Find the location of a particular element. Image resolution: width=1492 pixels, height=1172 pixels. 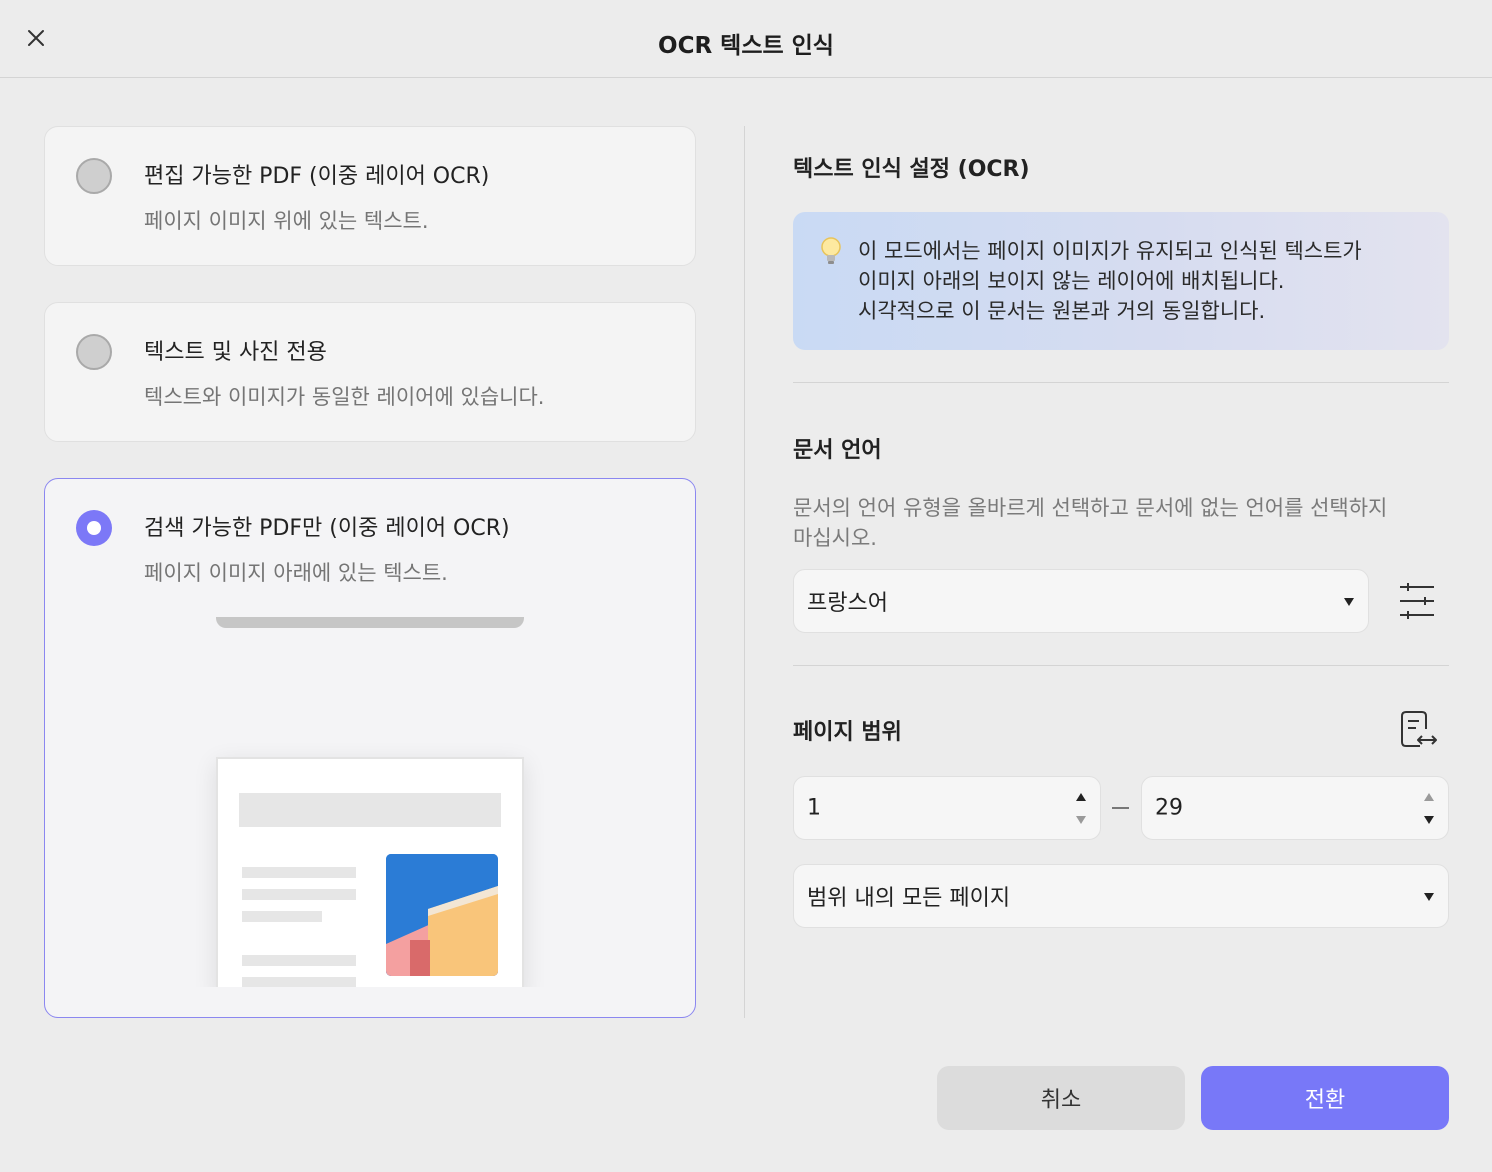

settings-title: 텍스트 인식 설정 (OCR) is located at coordinates (911, 169).